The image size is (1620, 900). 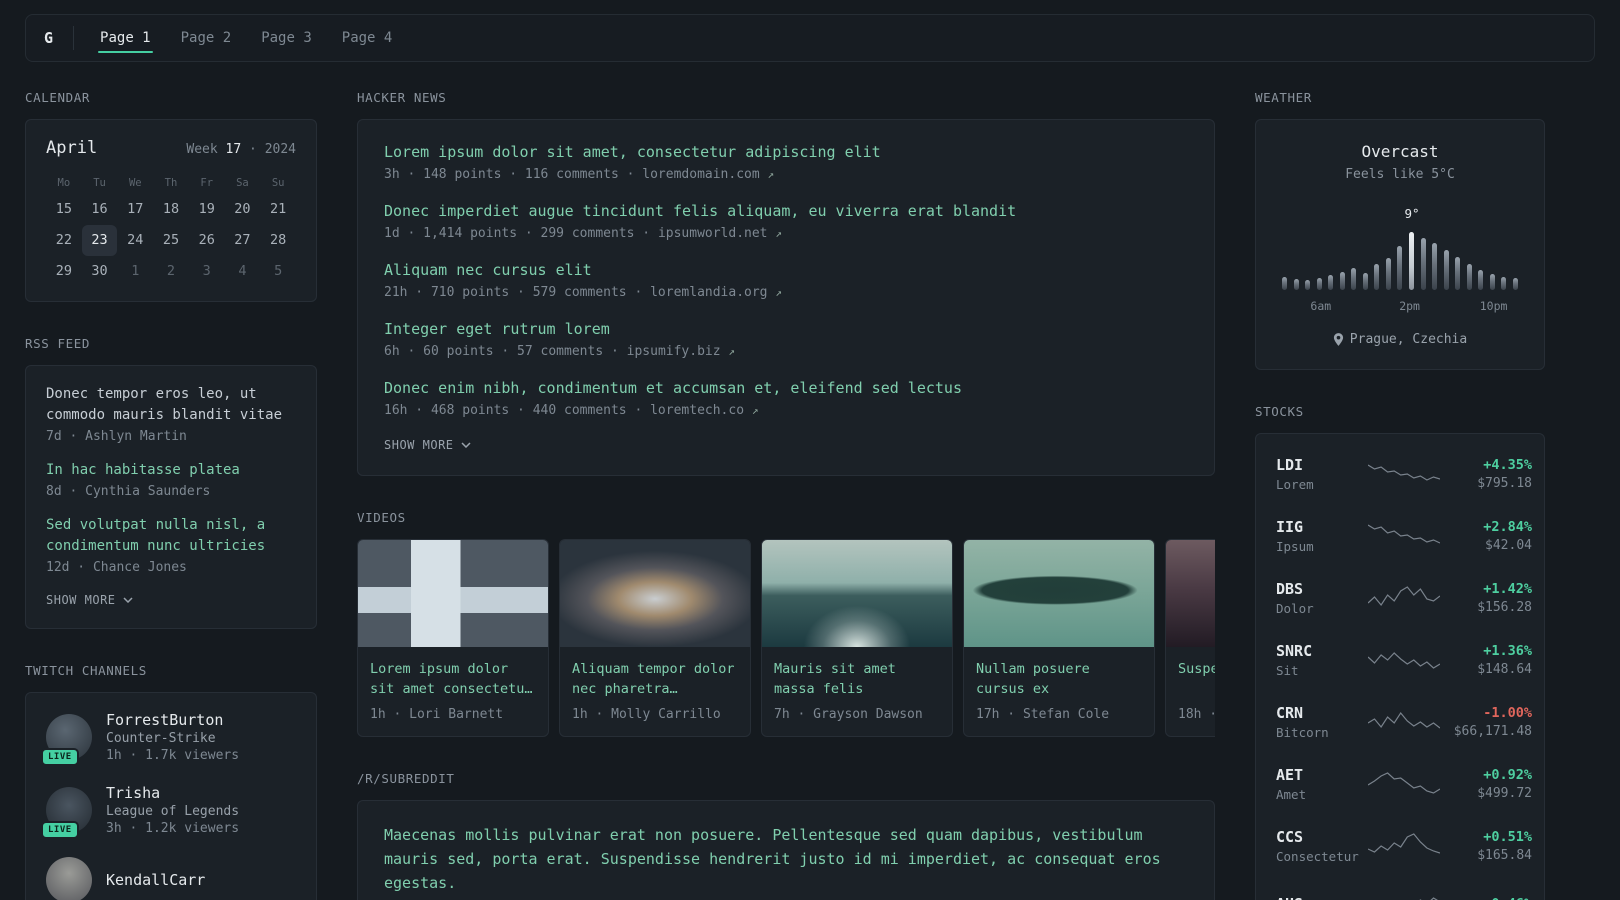 What do you see at coordinates (427, 445) in the screenshot?
I see `hackernews-show-more-button: SHOW MORE` at bounding box center [427, 445].